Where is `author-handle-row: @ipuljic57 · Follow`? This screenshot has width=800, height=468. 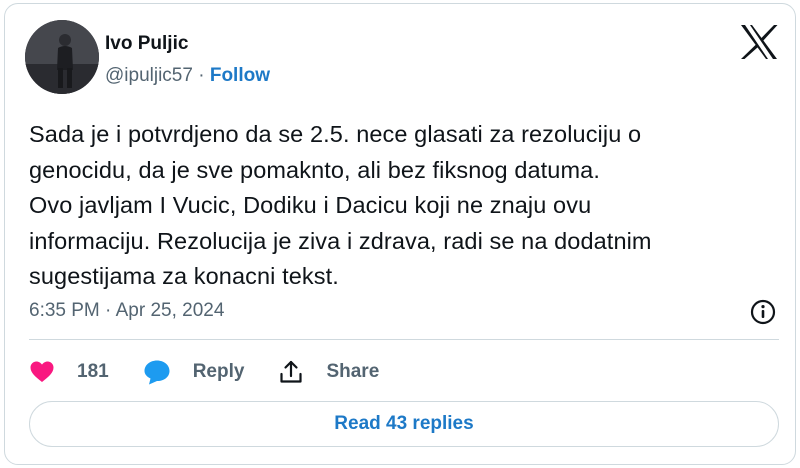 author-handle-row: @ipuljic57 · Follow is located at coordinates (187, 76).